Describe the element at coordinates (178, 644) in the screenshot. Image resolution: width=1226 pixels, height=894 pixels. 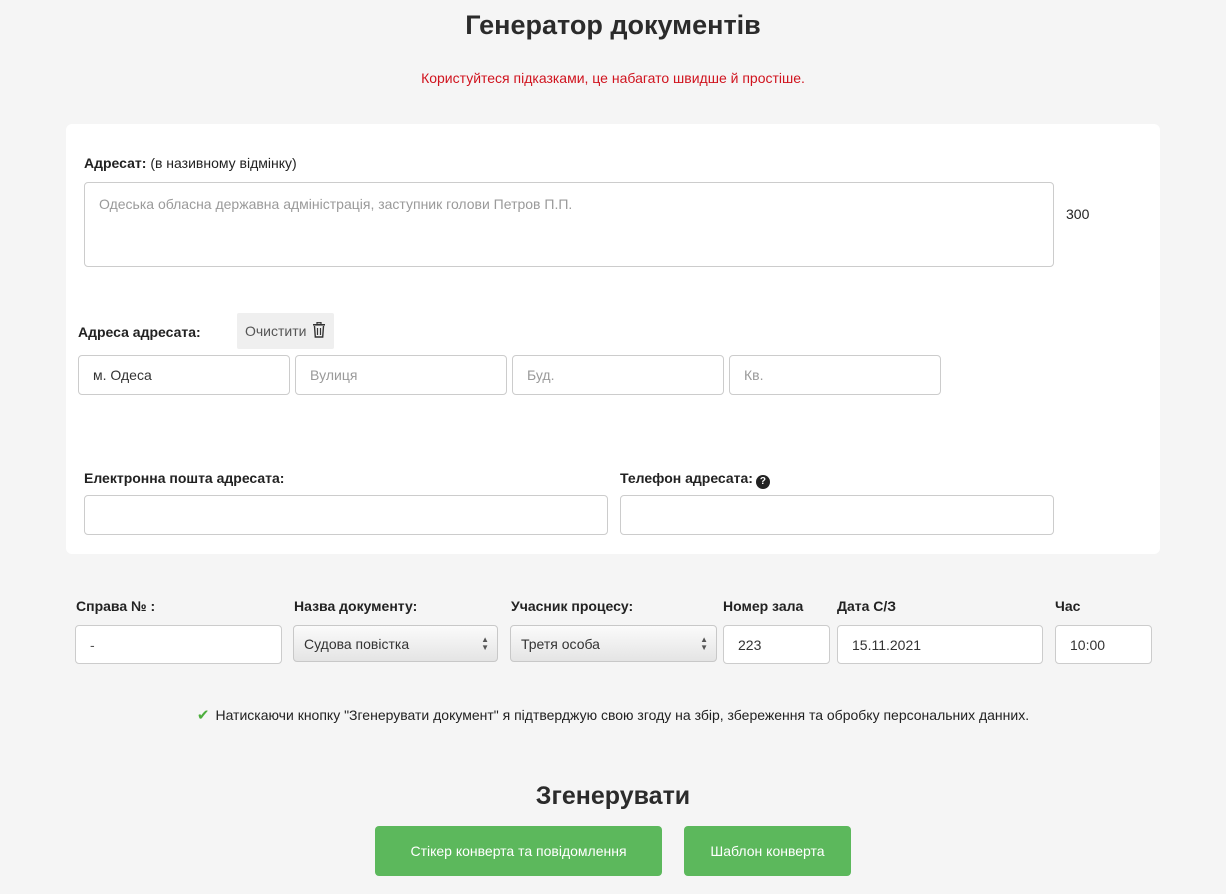
I see `case-number-input` at that location.